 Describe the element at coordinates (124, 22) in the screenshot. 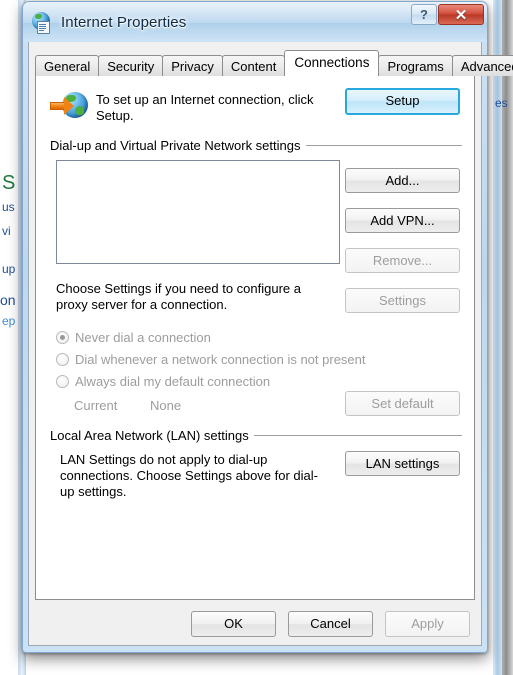

I see `window-title: Internet Properties` at that location.